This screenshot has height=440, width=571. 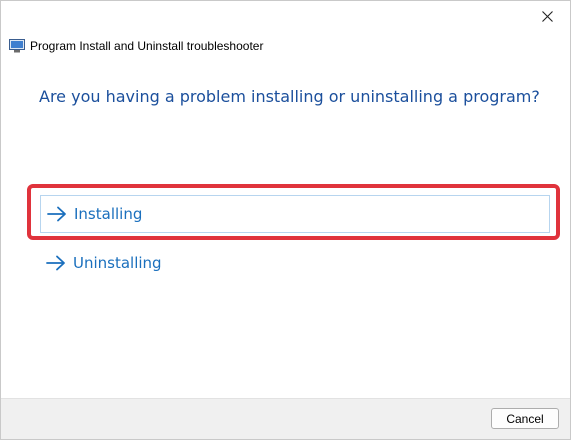 What do you see at coordinates (295, 214) in the screenshot?
I see `option-installing: Installing` at bounding box center [295, 214].